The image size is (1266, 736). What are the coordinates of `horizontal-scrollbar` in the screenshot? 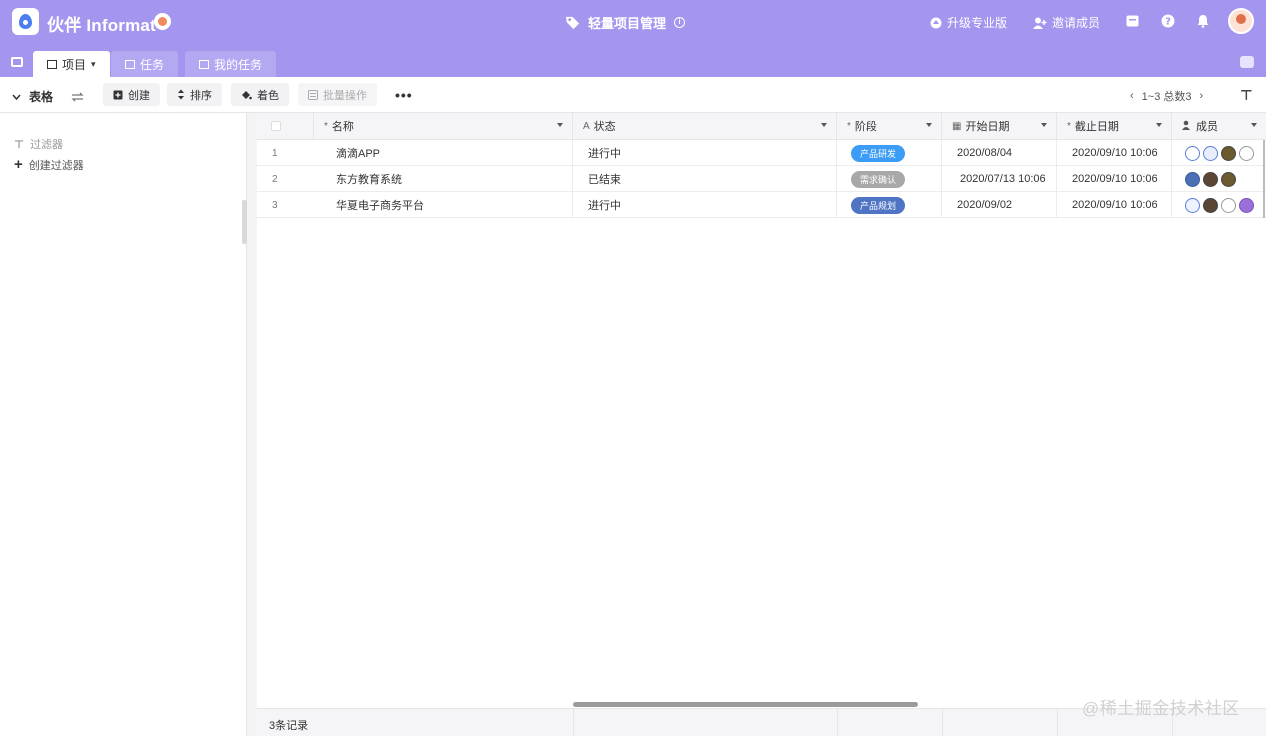 It's located at (745, 704).